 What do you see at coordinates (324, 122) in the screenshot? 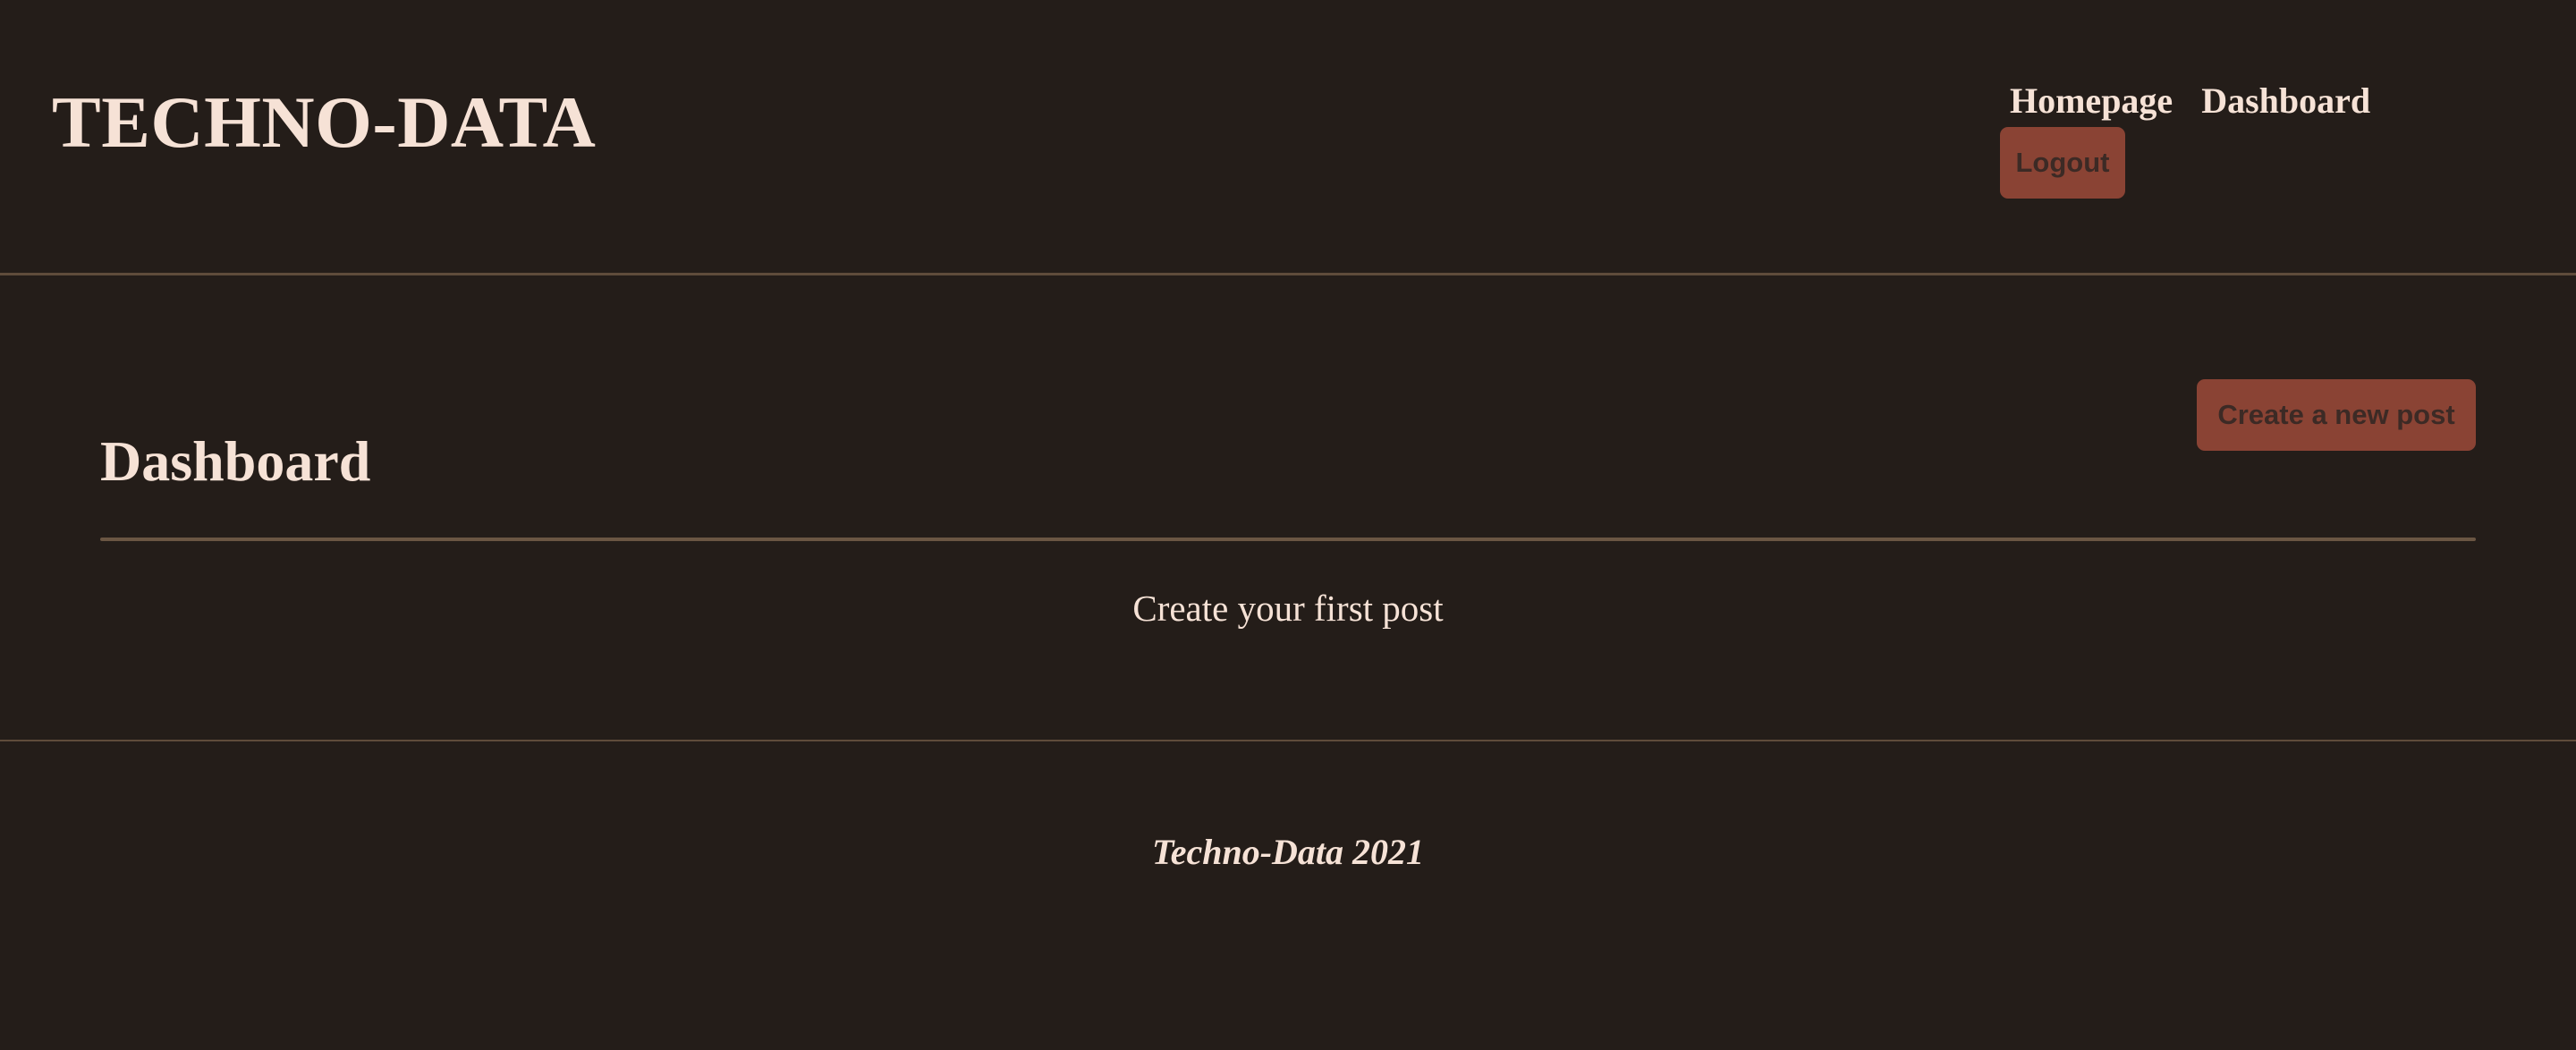
I see `site-logo-title: TECHNO-DATA` at bounding box center [324, 122].